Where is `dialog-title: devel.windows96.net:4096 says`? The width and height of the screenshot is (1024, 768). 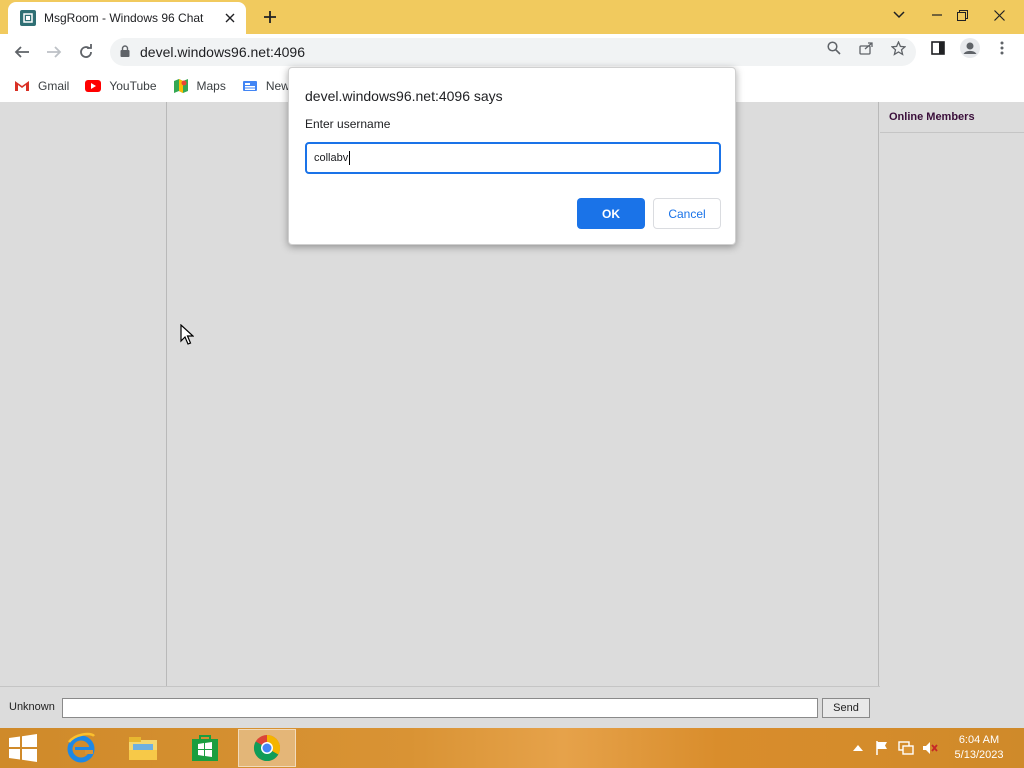 dialog-title: devel.windows96.net:4096 says is located at coordinates (404, 96).